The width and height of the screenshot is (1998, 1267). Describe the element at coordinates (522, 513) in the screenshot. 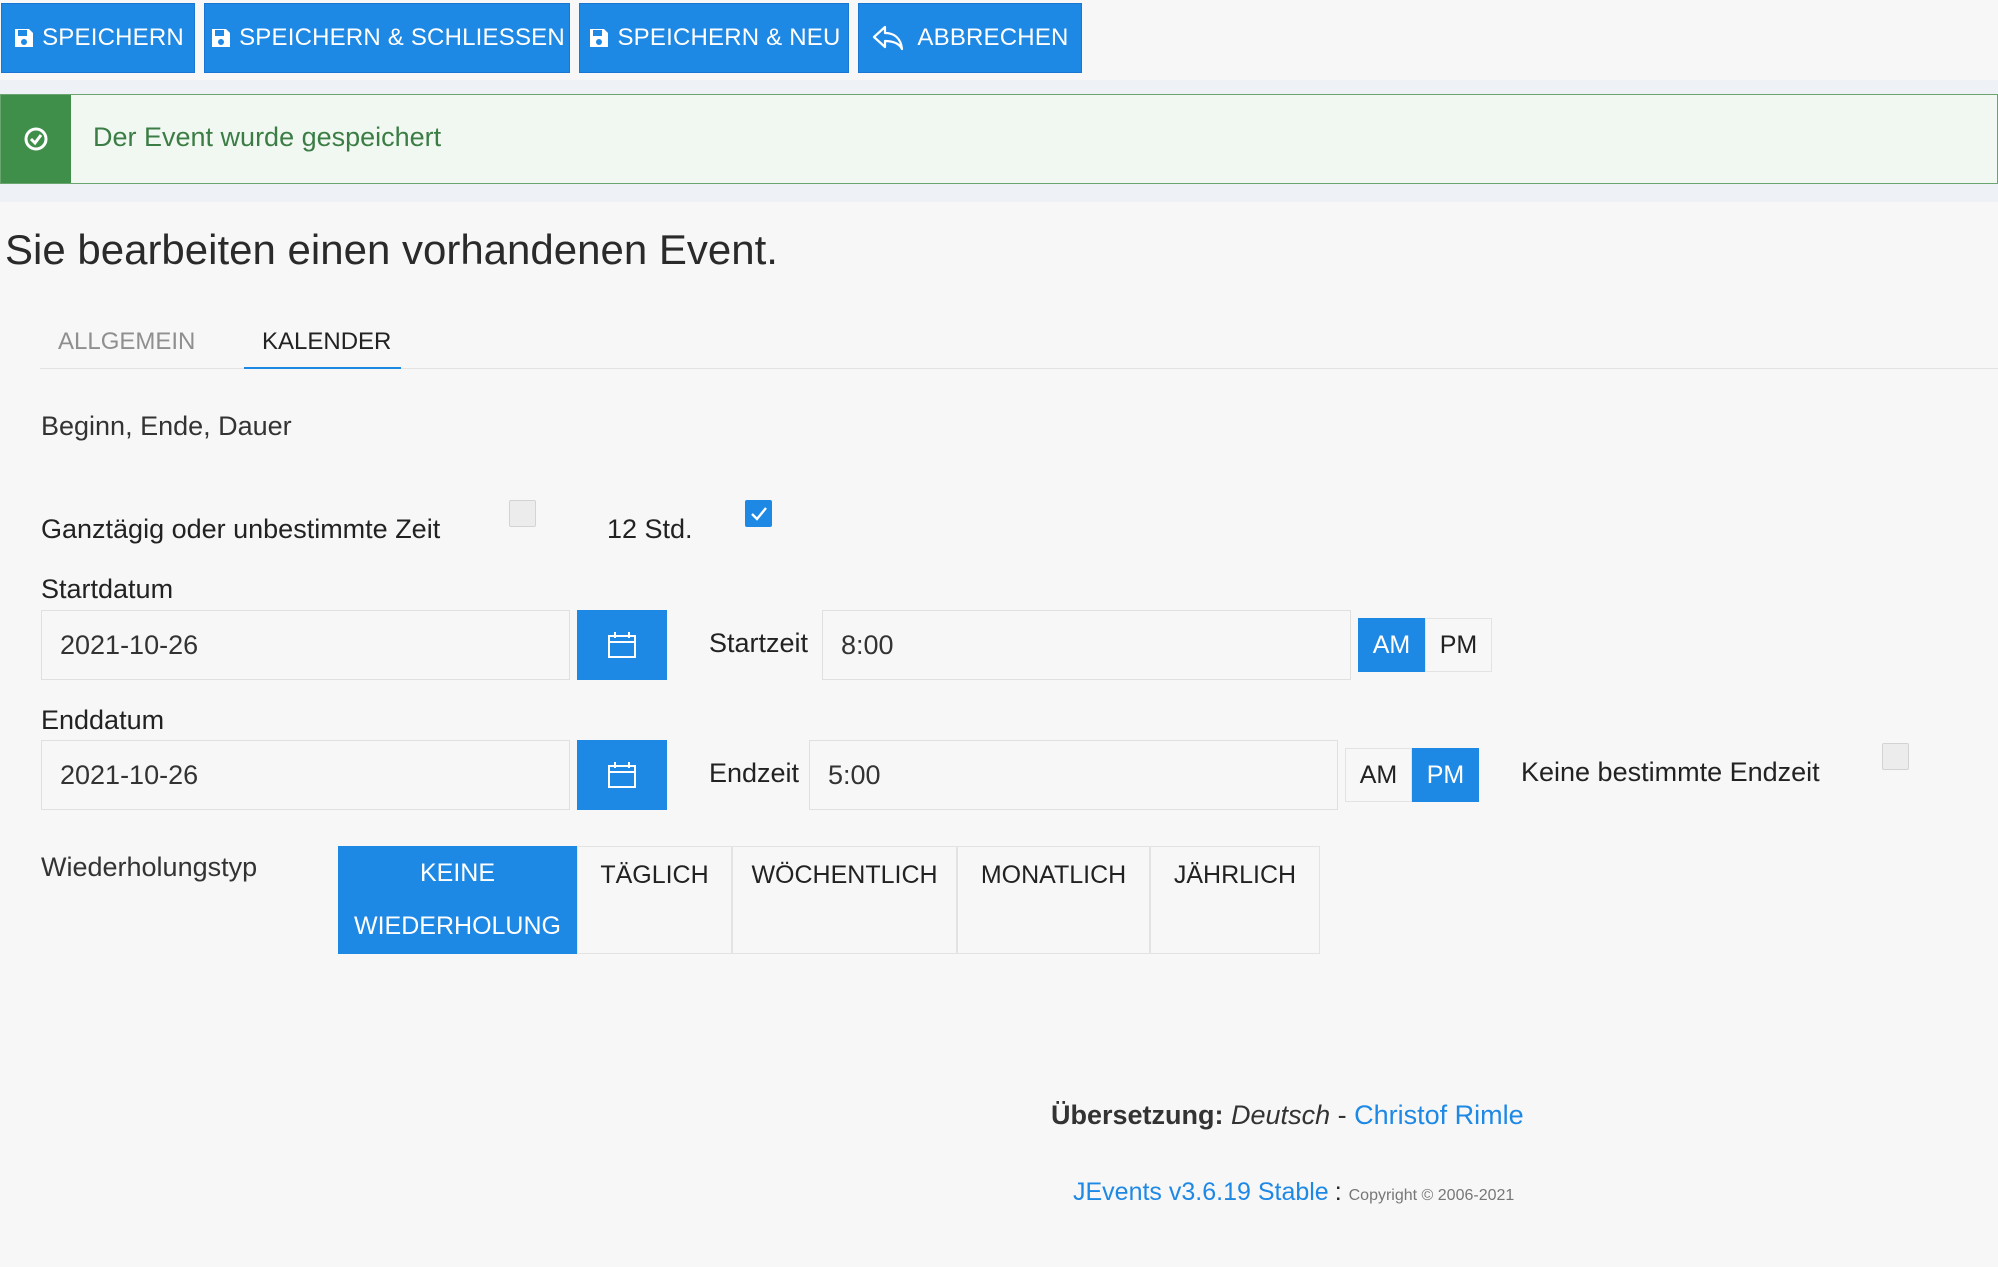

I see `all-day-checkbox` at that location.